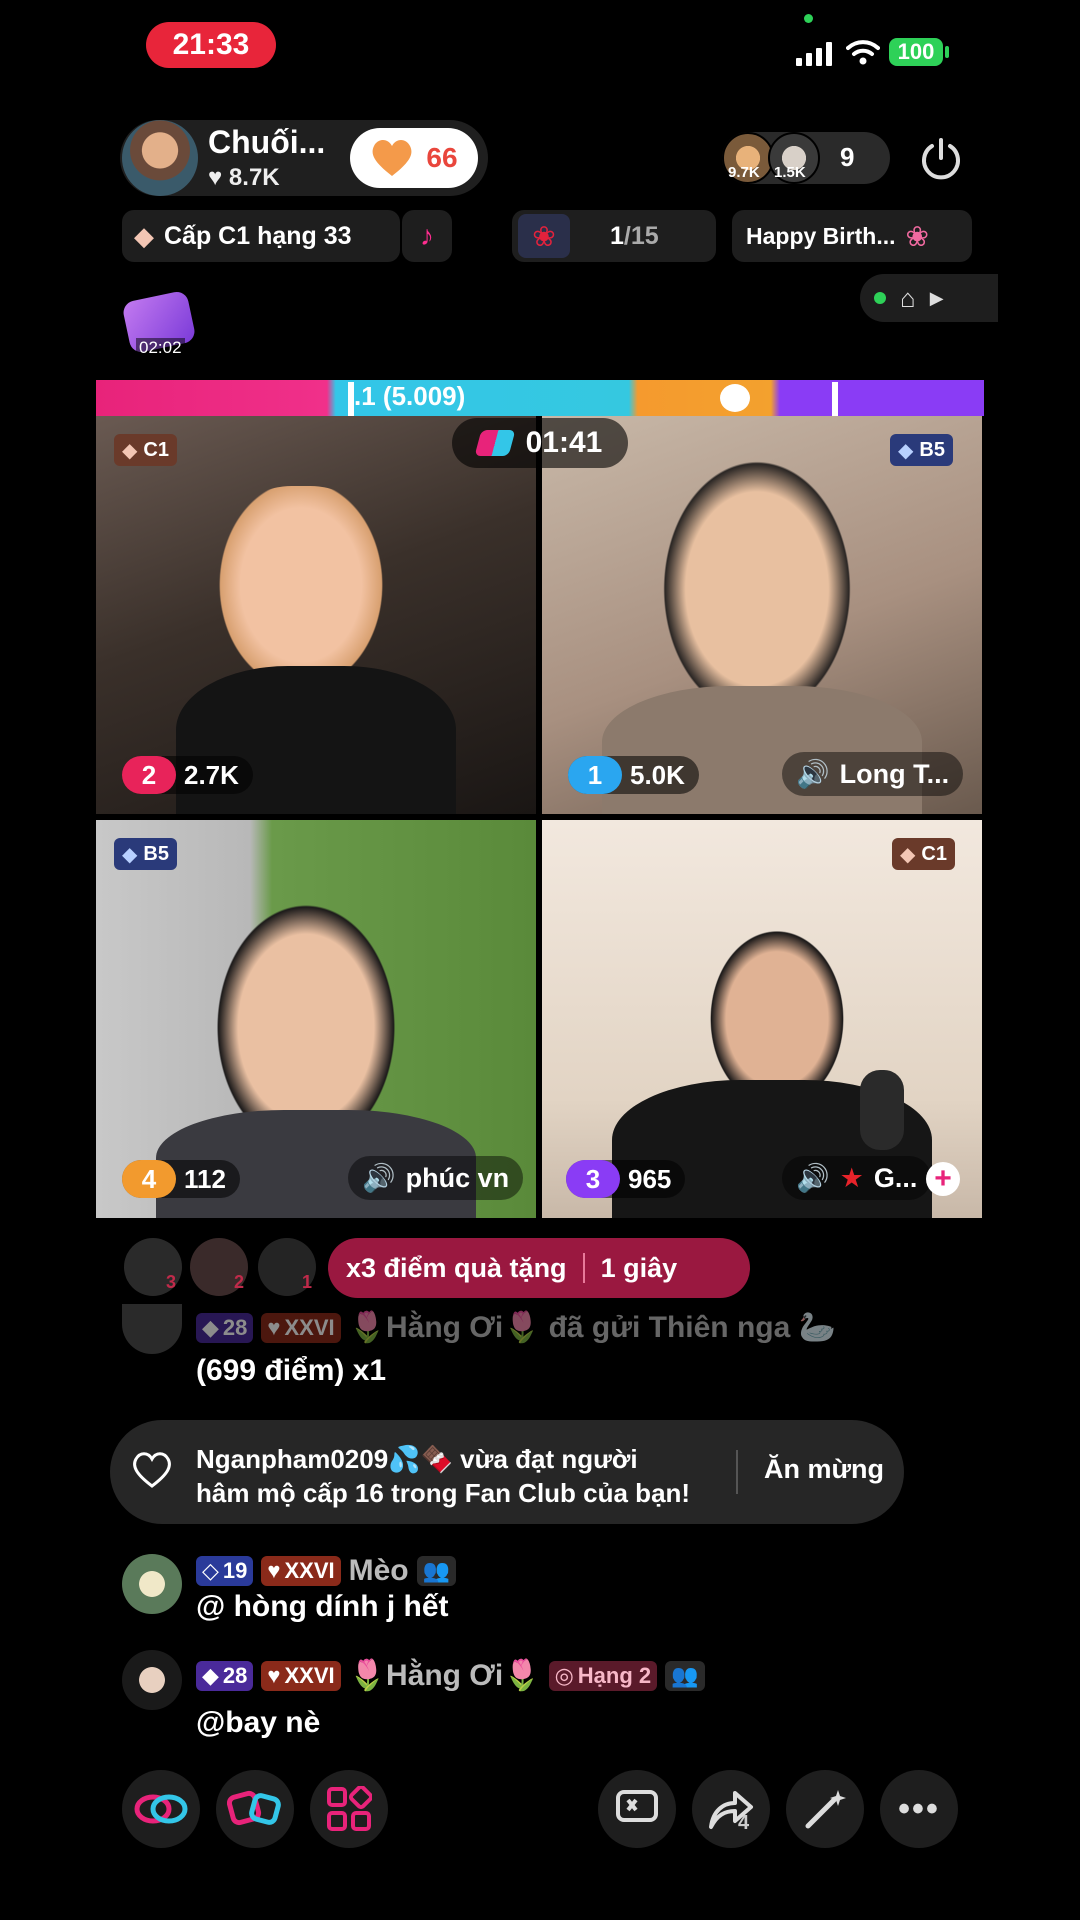 This screenshot has width=1080, height=1920. What do you see at coordinates (595, 775) in the screenshot?
I see `tile-2-rank-number: 1` at bounding box center [595, 775].